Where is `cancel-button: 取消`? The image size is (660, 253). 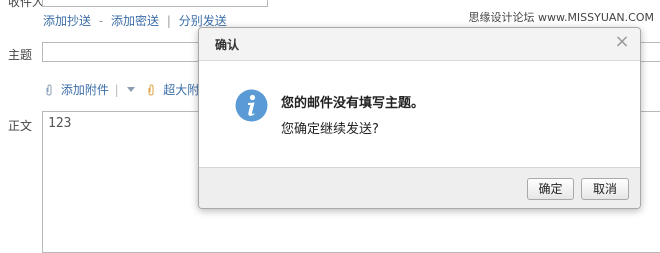
cancel-button: 取消 is located at coordinates (605, 189).